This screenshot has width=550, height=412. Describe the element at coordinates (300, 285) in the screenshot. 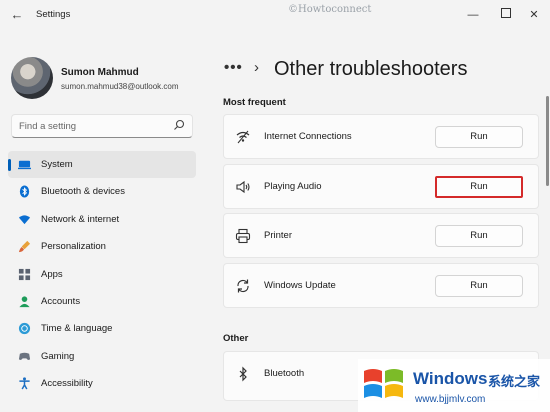

I see `troubleshooter-label: Windows Update` at that location.